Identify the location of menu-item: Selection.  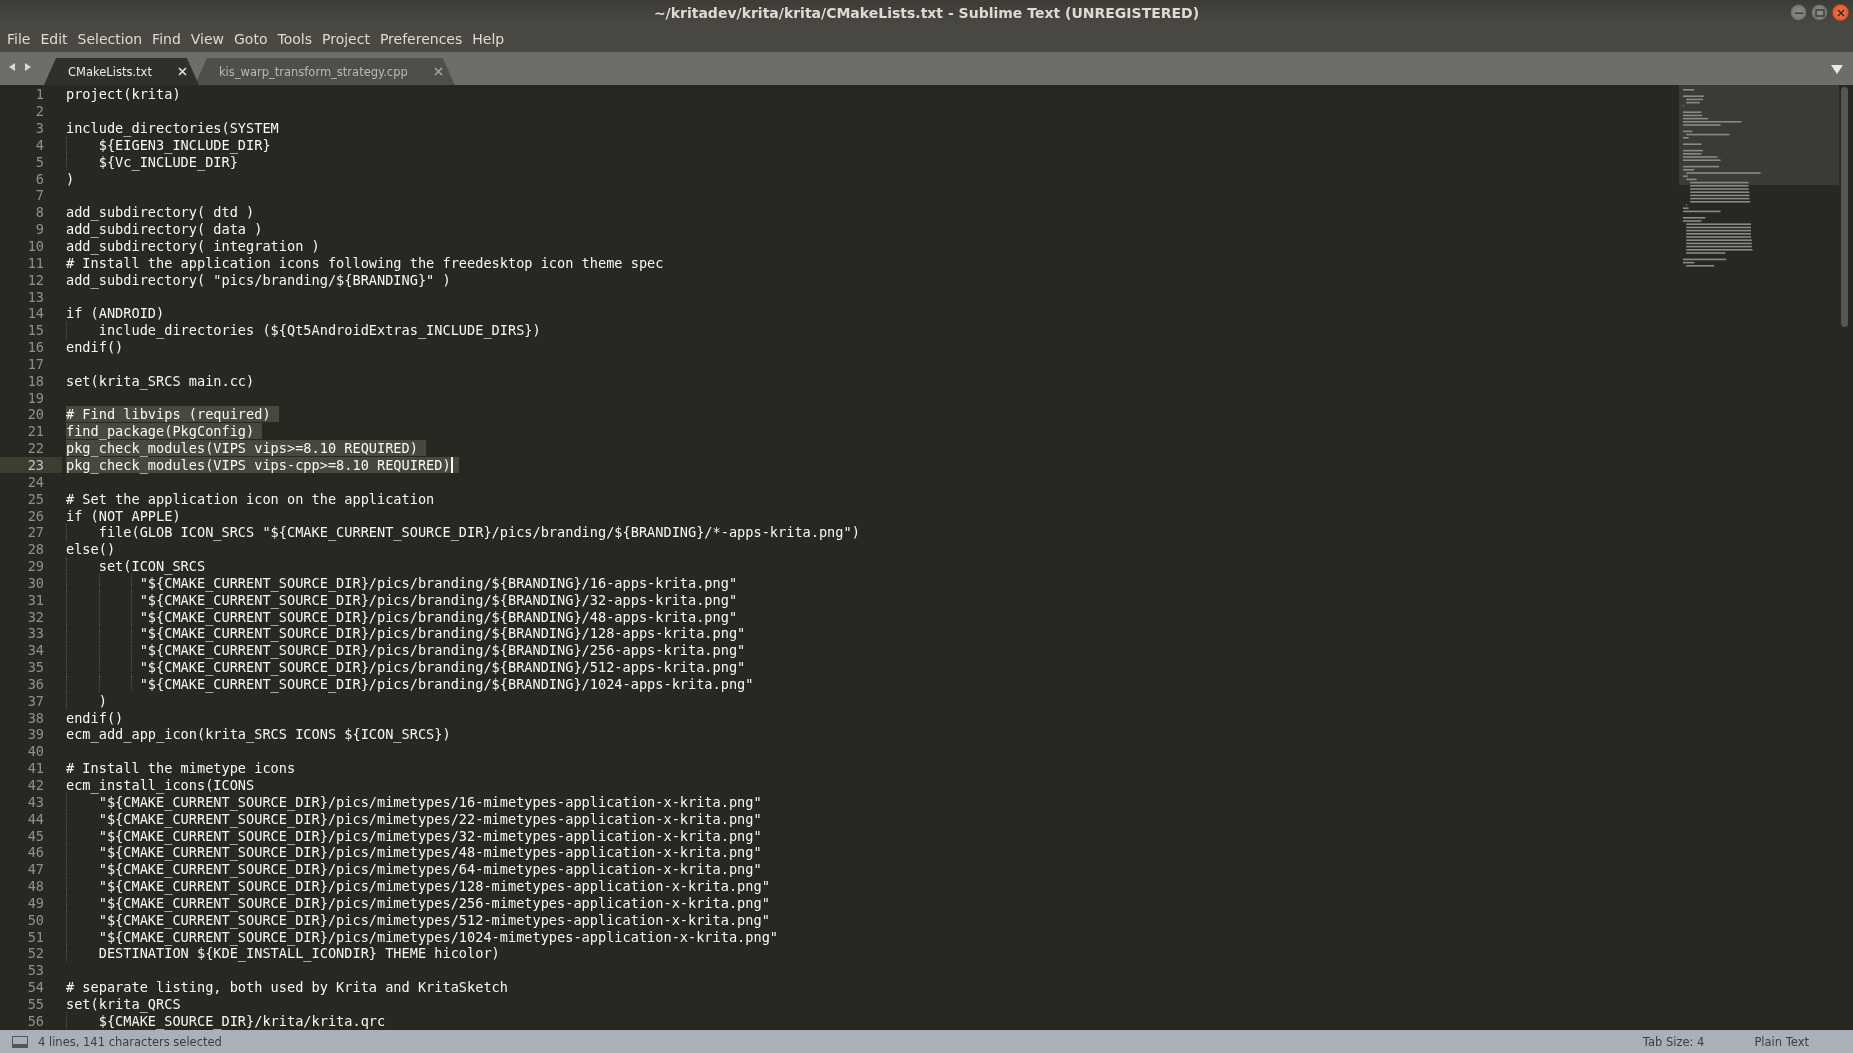
(110, 39).